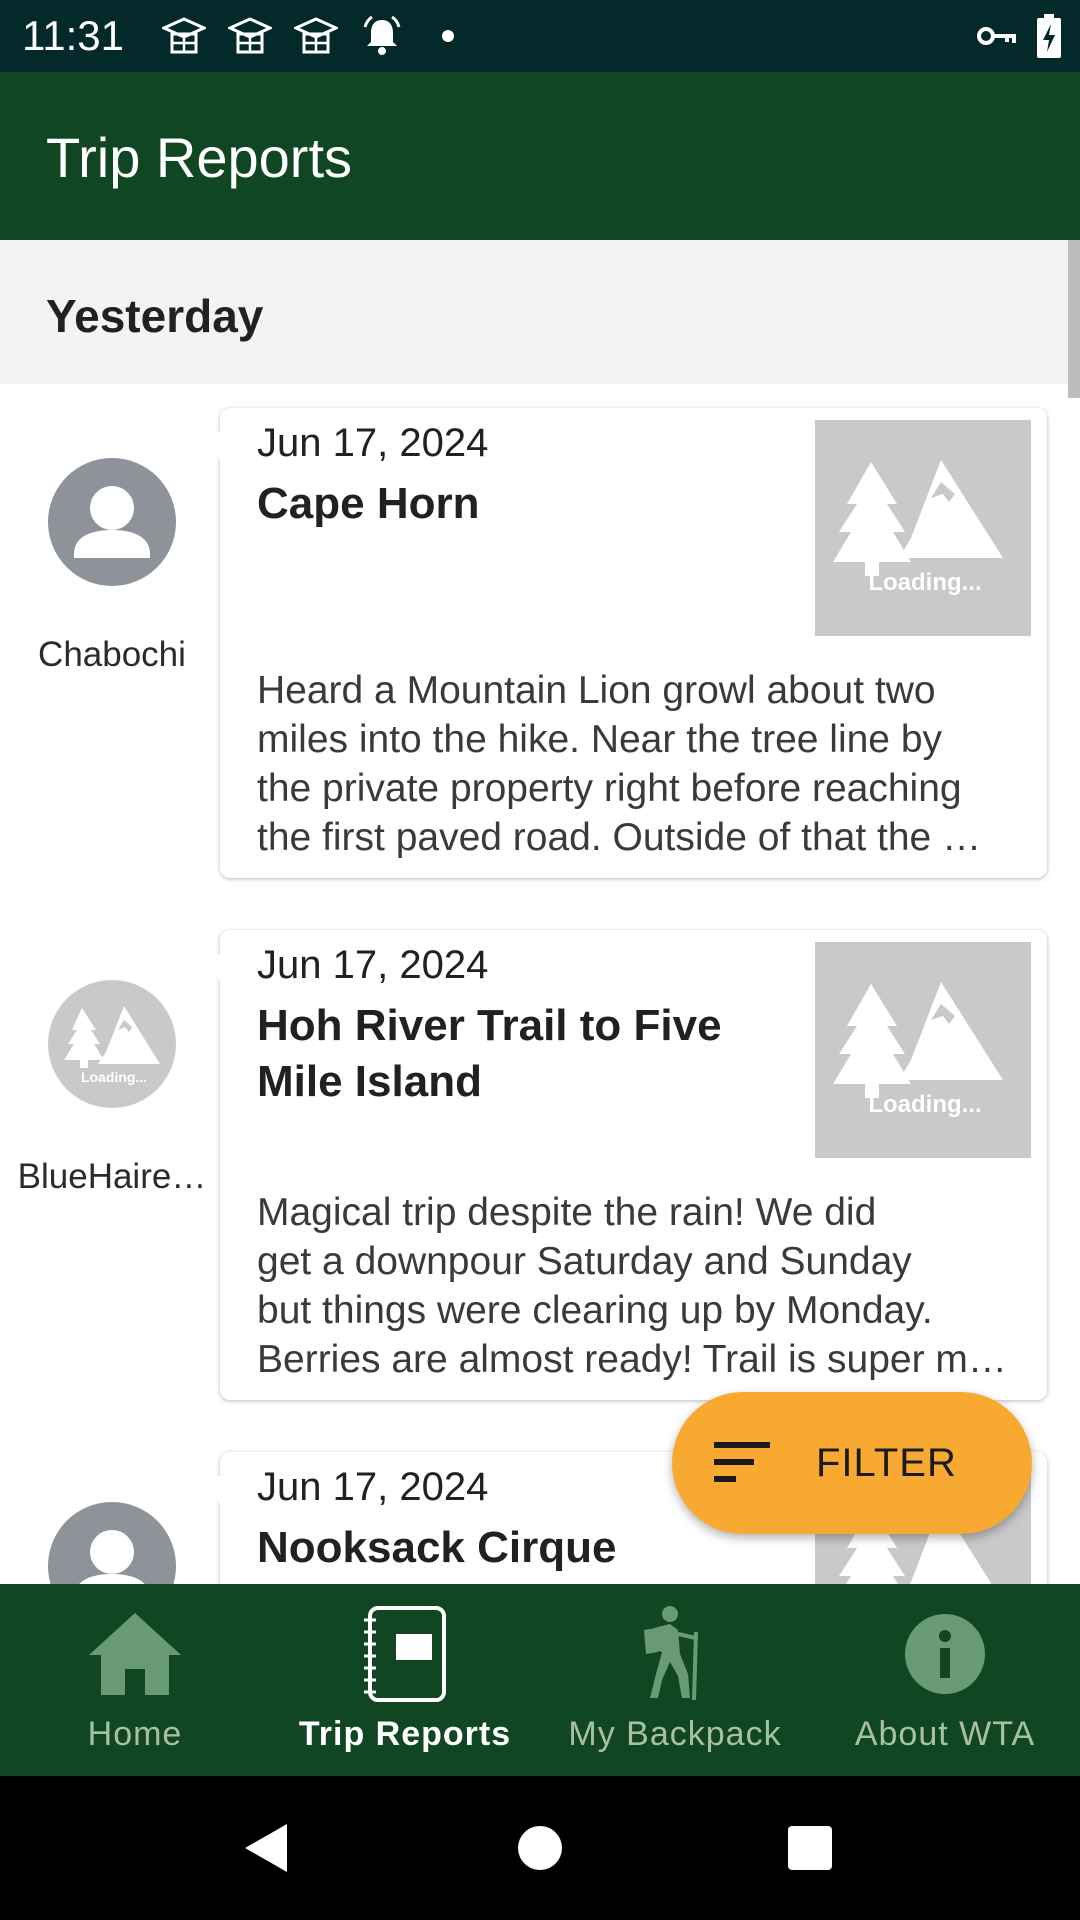 The height and width of the screenshot is (1920, 1080). Describe the element at coordinates (584, 1261) in the screenshot. I see `excerpt-line: get a downpour Saturday and Sunday` at that location.